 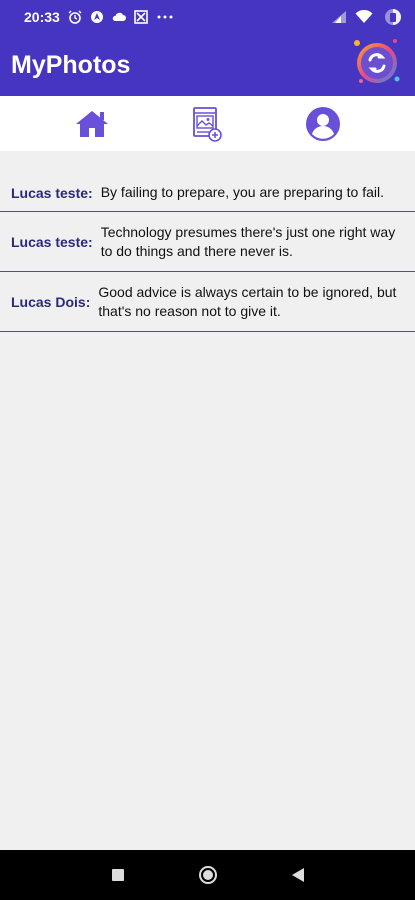 What do you see at coordinates (375, 61) in the screenshot?
I see `app-logo-icon` at bounding box center [375, 61].